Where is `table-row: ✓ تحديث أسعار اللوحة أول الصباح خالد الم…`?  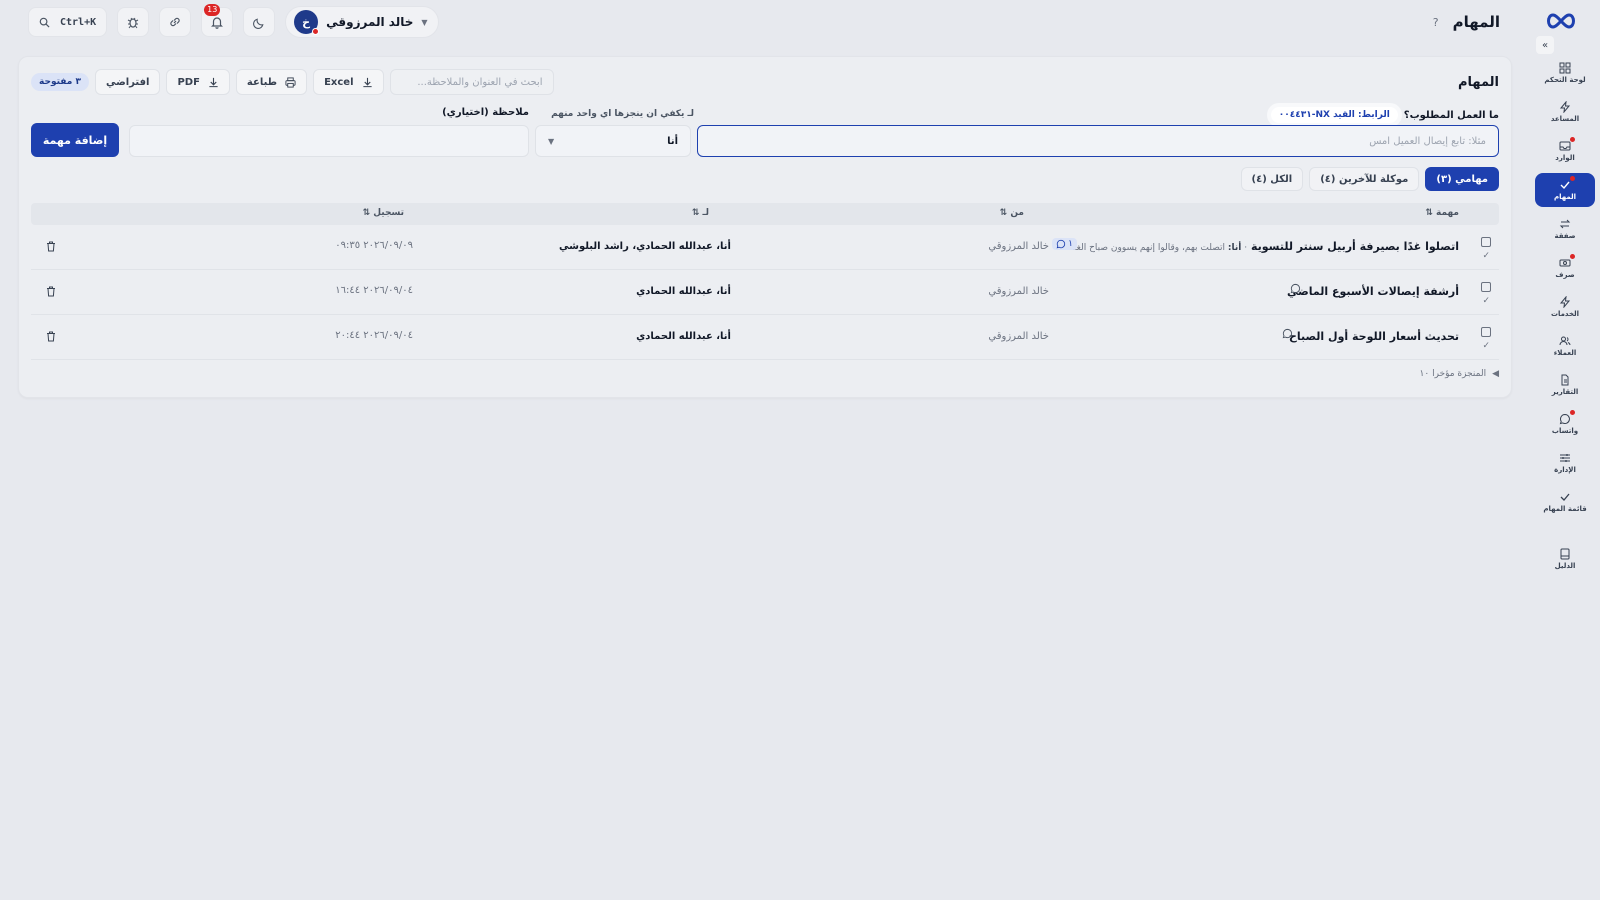
table-row: ✓ تحديث أسعار اللوحة أول الصباح خالد الم… is located at coordinates (765, 337).